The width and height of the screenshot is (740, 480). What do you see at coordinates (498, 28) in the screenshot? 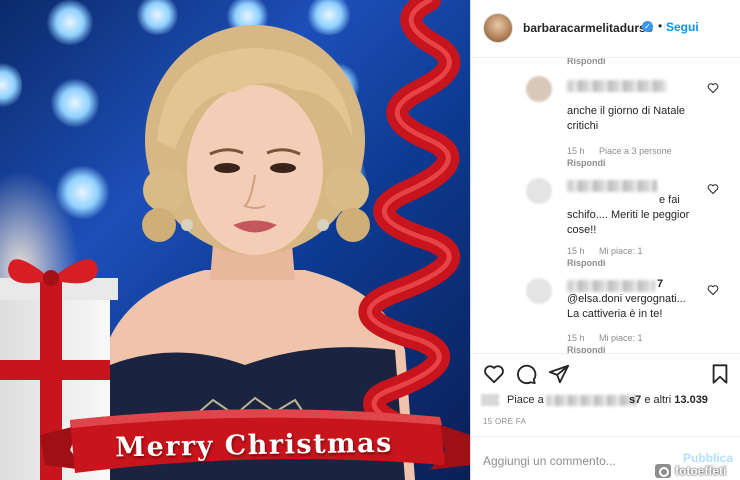
I see `profile-avatar` at bounding box center [498, 28].